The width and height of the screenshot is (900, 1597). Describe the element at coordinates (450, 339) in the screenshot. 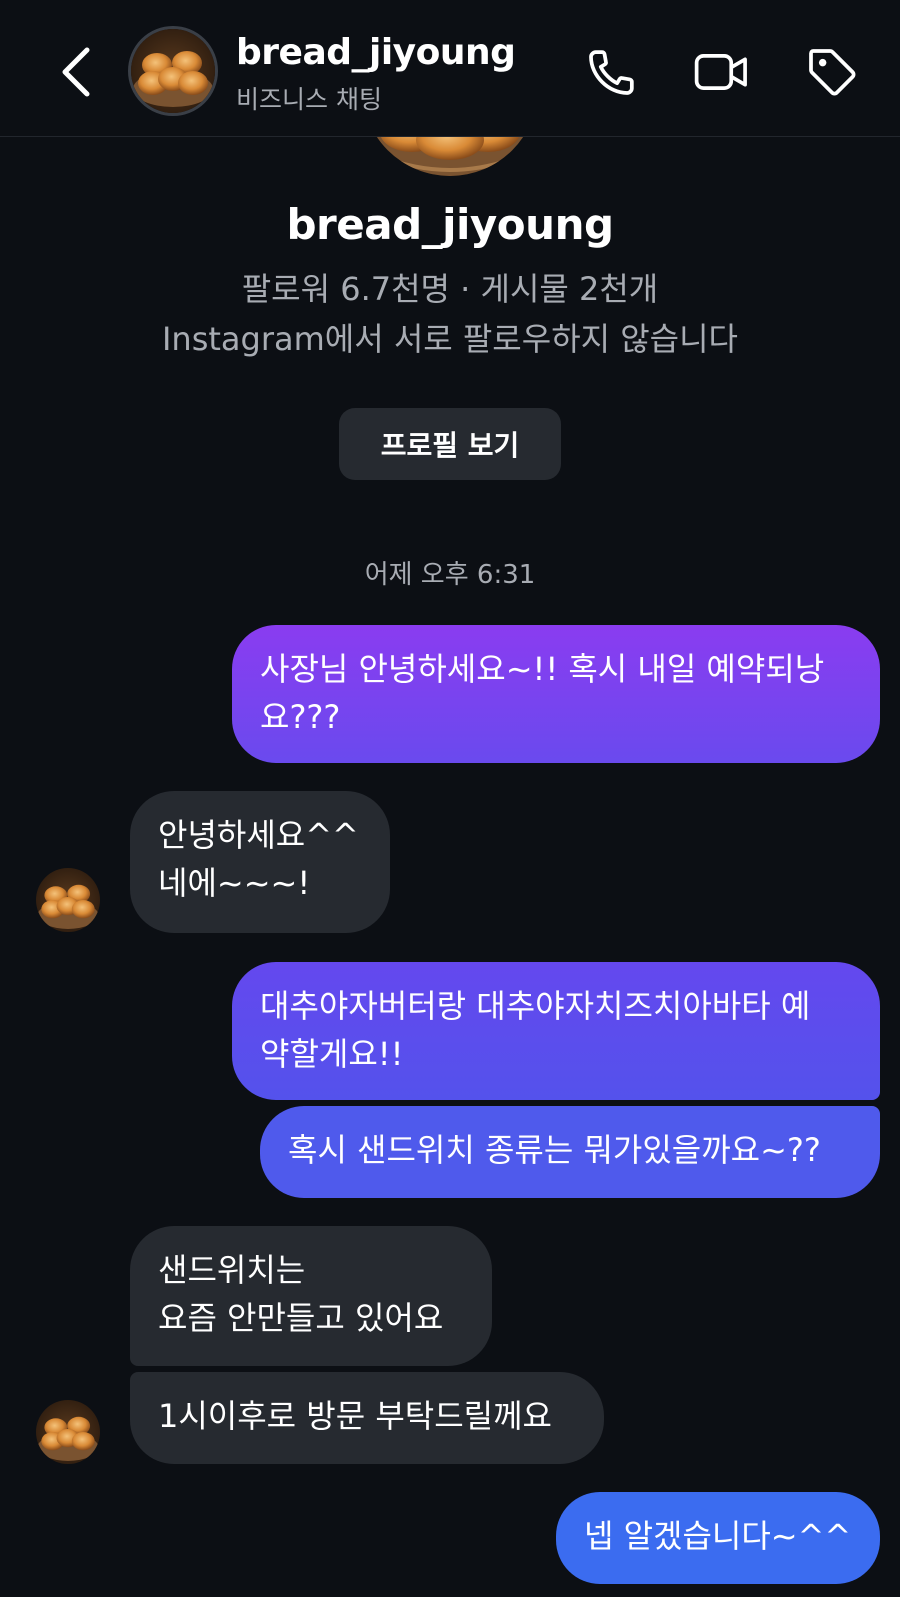

I see `follow-status: Instagram에서 서로 팔로우하지 않습니다` at that location.